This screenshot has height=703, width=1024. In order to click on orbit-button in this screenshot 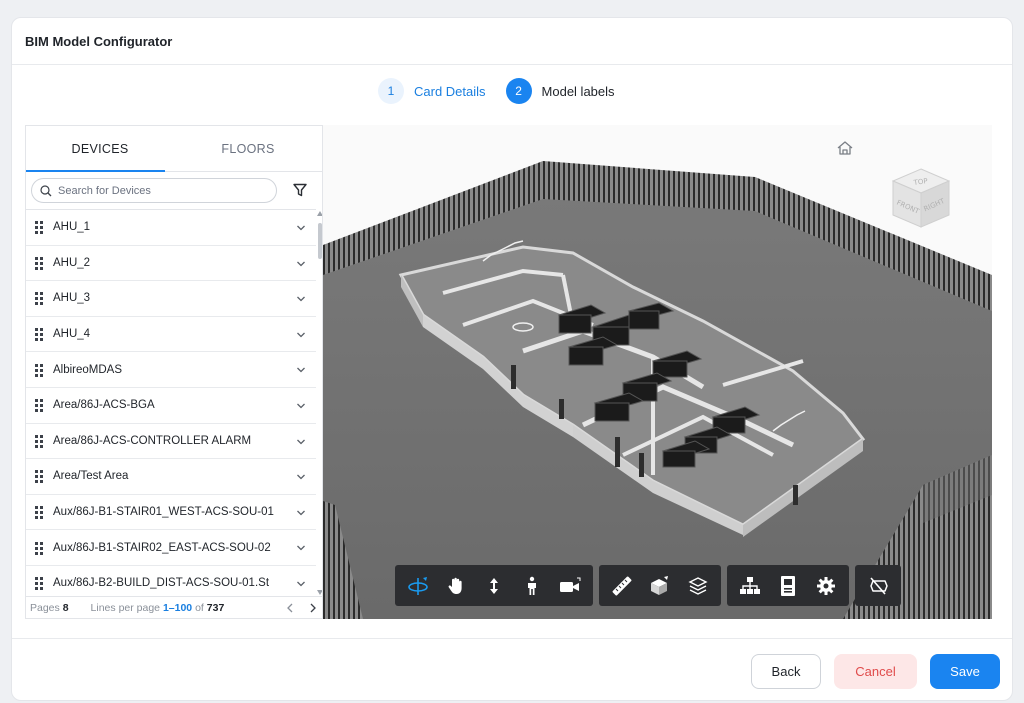, I will do `click(418, 586)`.